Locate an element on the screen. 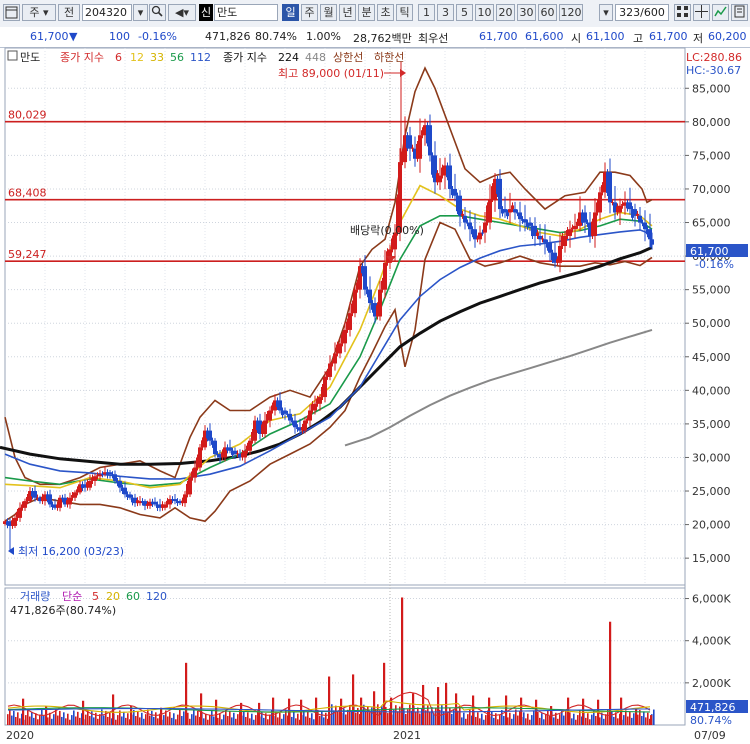 The image size is (750, 744). crosshair-icon is located at coordinates (701, 12).